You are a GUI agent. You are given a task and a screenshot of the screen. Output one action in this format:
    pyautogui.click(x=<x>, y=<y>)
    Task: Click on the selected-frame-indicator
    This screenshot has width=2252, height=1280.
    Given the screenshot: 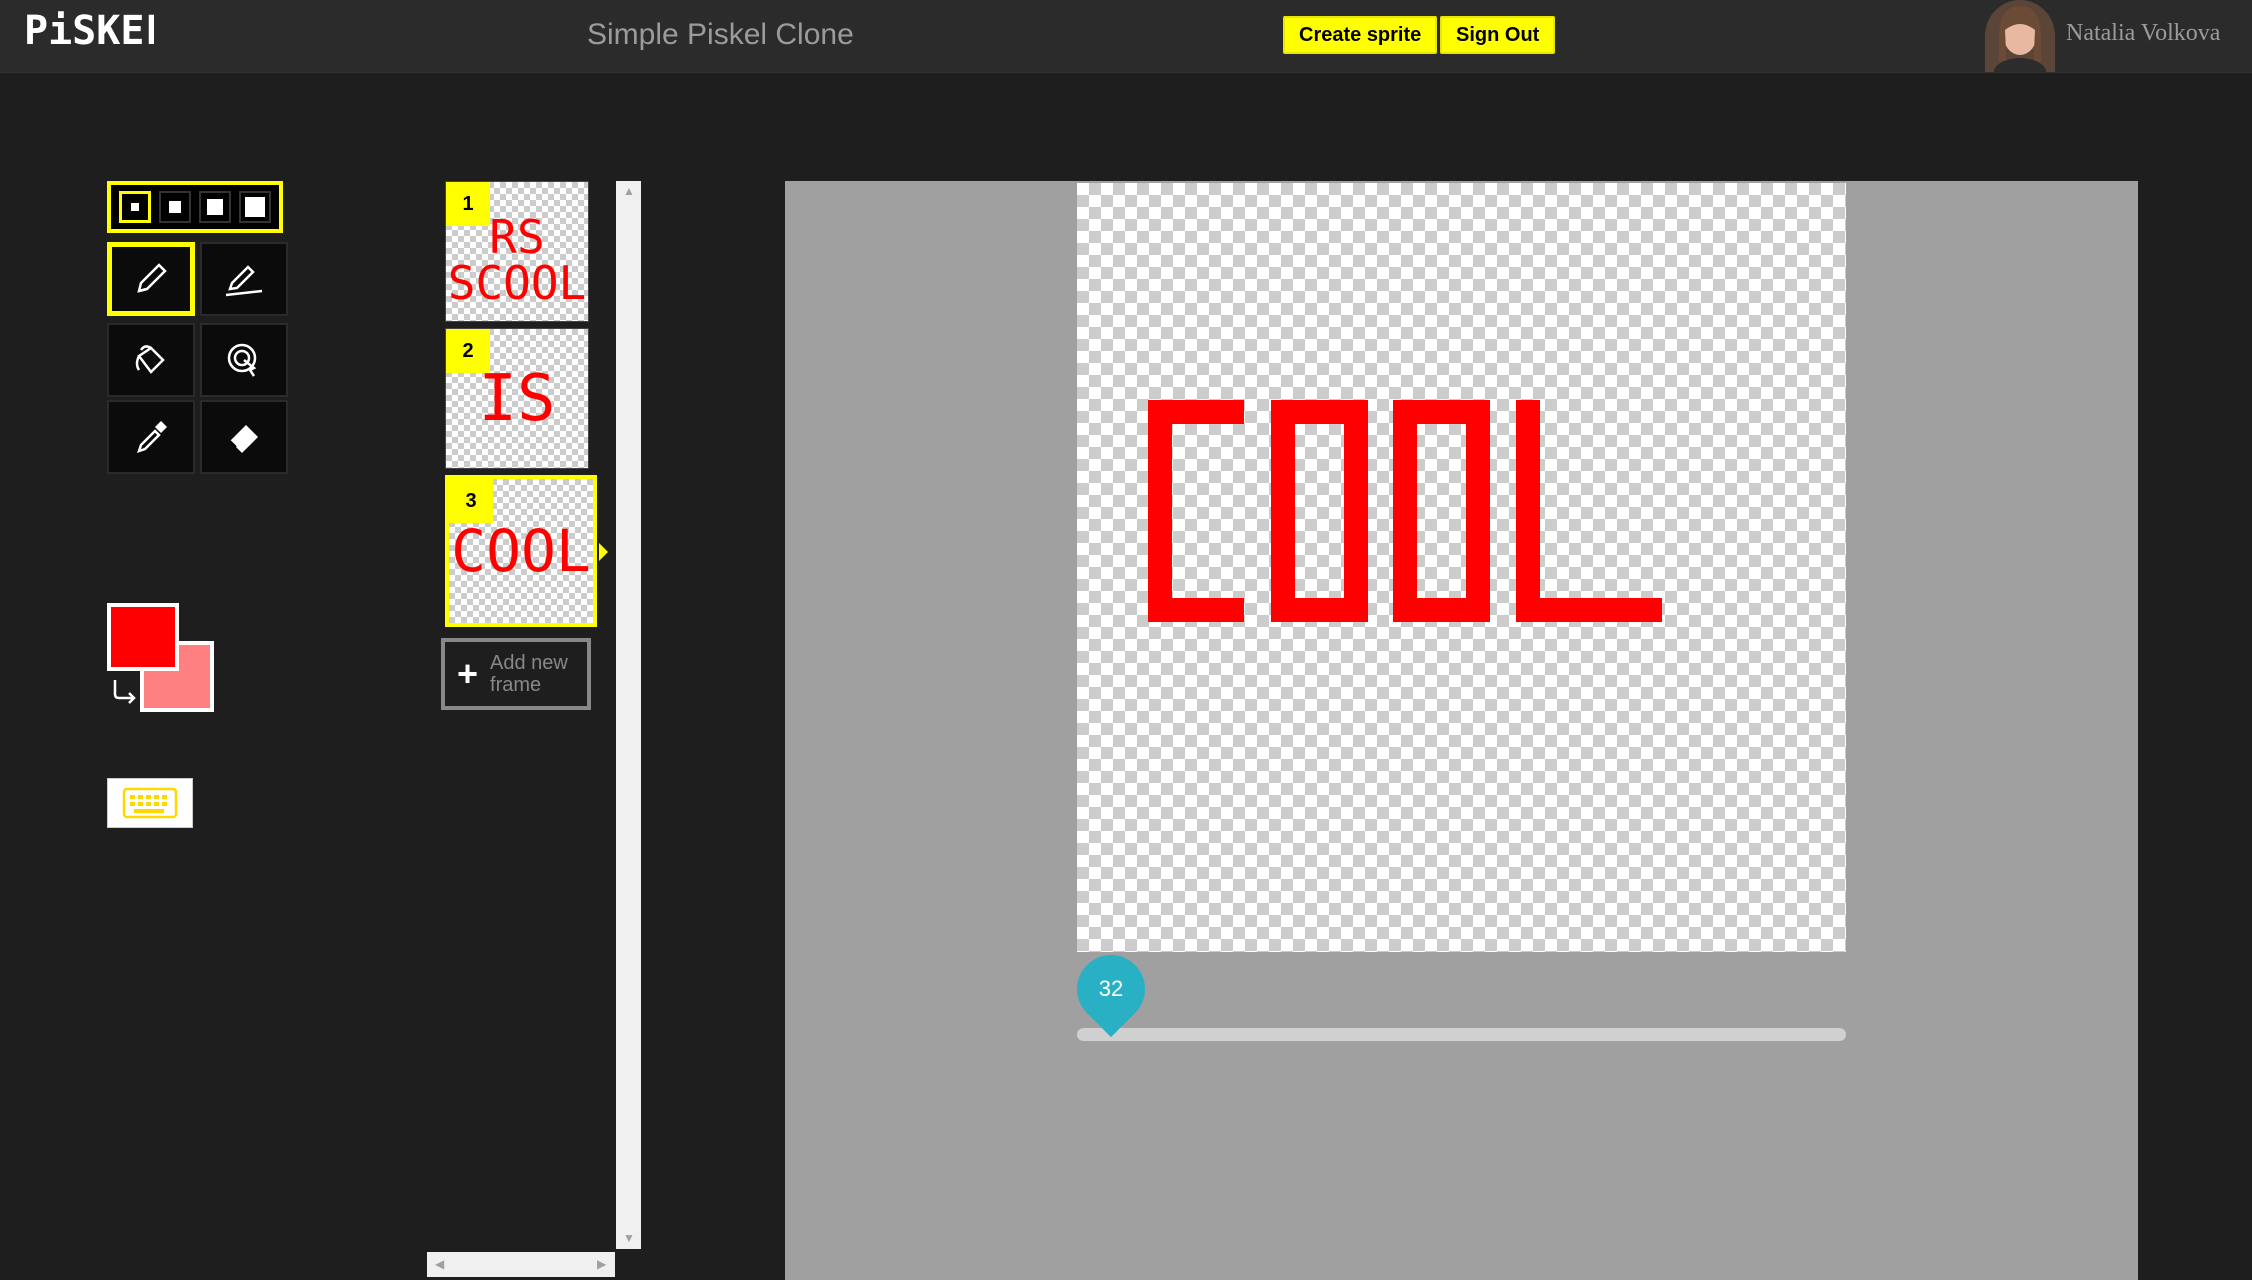 What is the action you would take?
    pyautogui.click(x=603, y=552)
    